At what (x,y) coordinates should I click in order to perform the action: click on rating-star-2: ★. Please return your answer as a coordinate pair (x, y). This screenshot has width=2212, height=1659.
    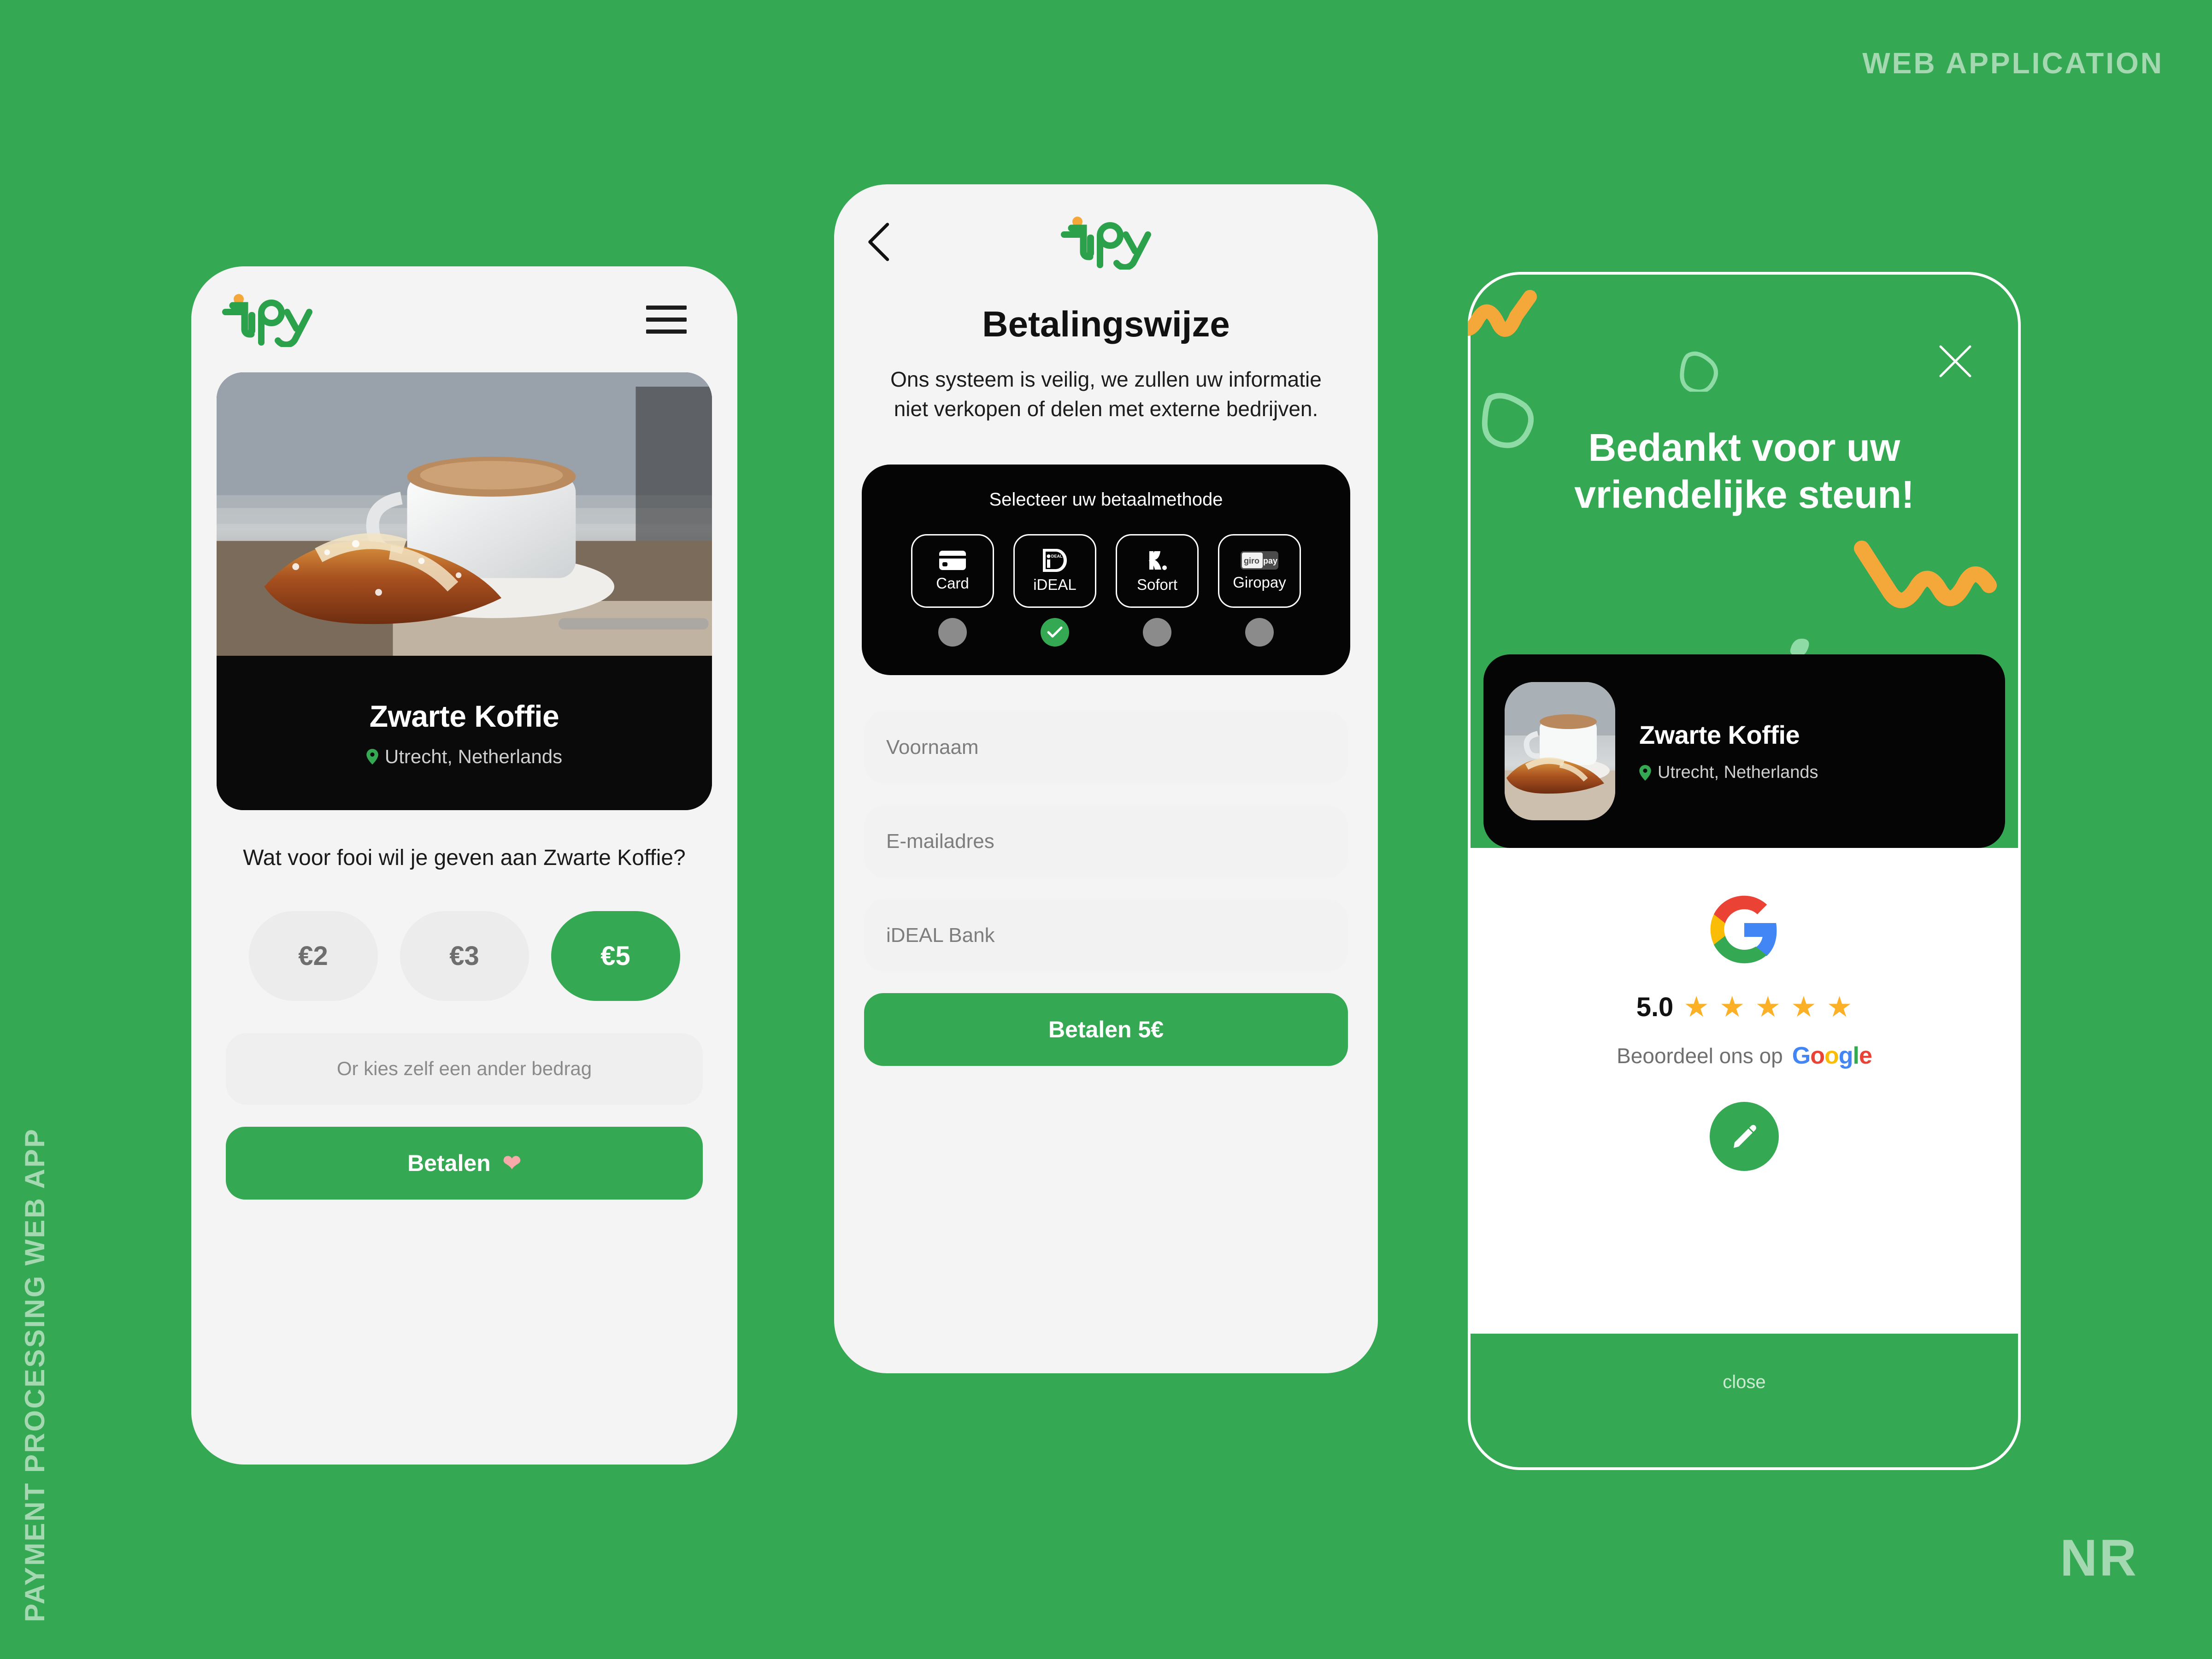
    Looking at the image, I should click on (1732, 1007).